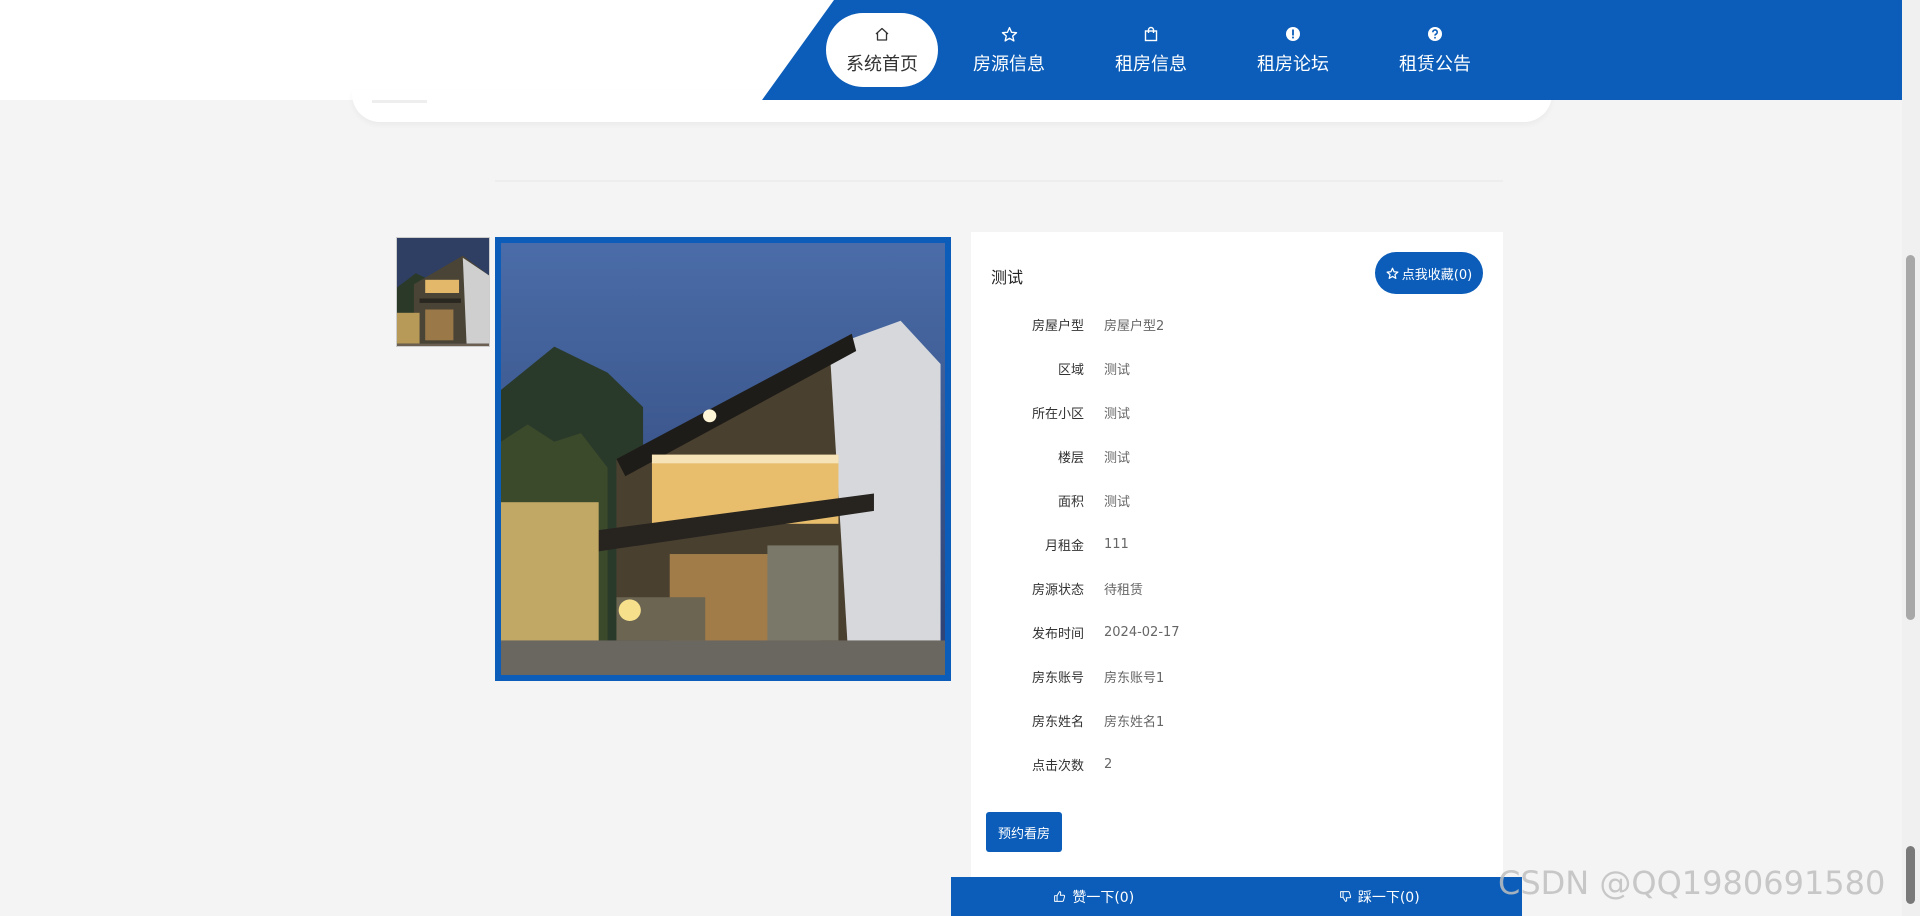 The image size is (1920, 916). I want to click on dislike-button: 踩一下(0), so click(1380, 896).